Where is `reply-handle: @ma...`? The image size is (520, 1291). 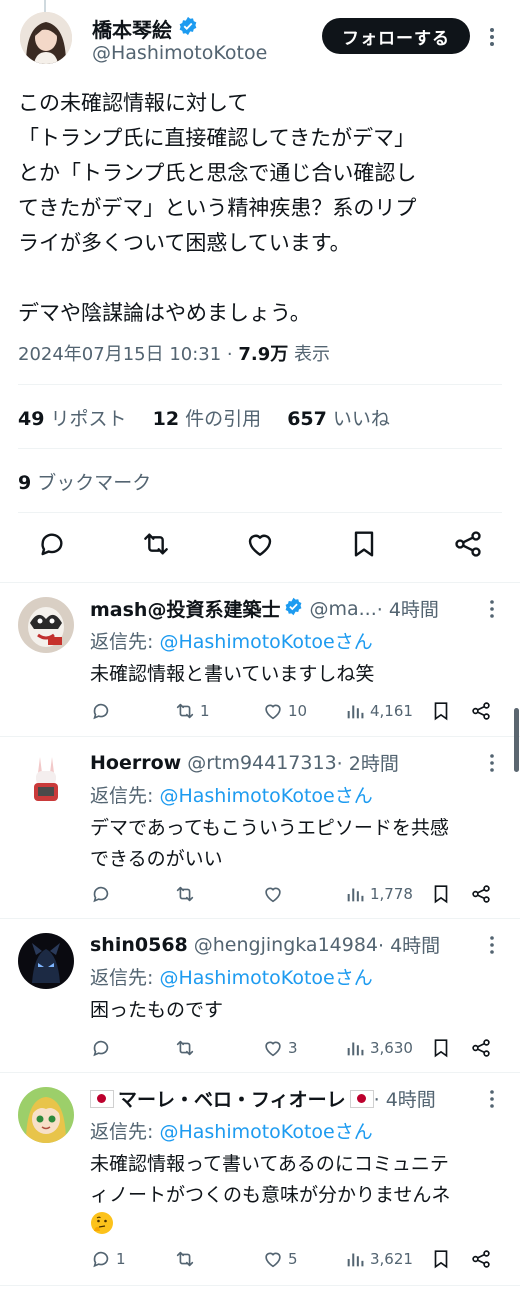
reply-handle: @ma... is located at coordinates (342, 609).